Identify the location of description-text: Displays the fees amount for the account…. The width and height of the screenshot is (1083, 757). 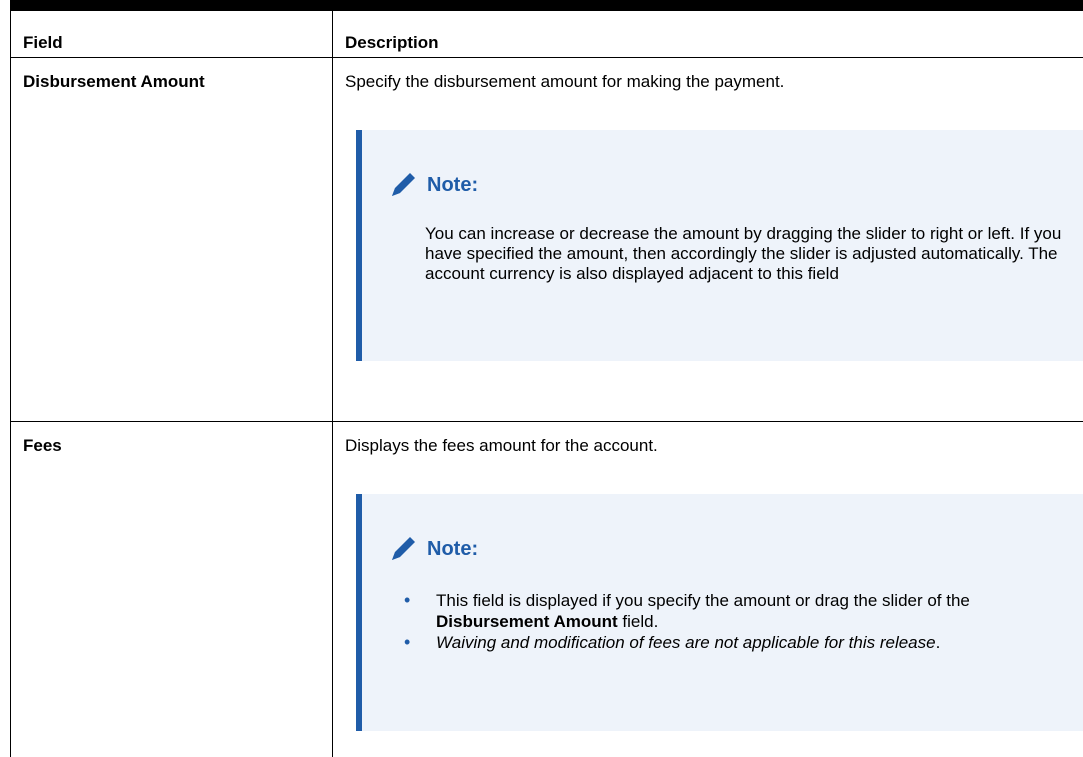
(501, 445).